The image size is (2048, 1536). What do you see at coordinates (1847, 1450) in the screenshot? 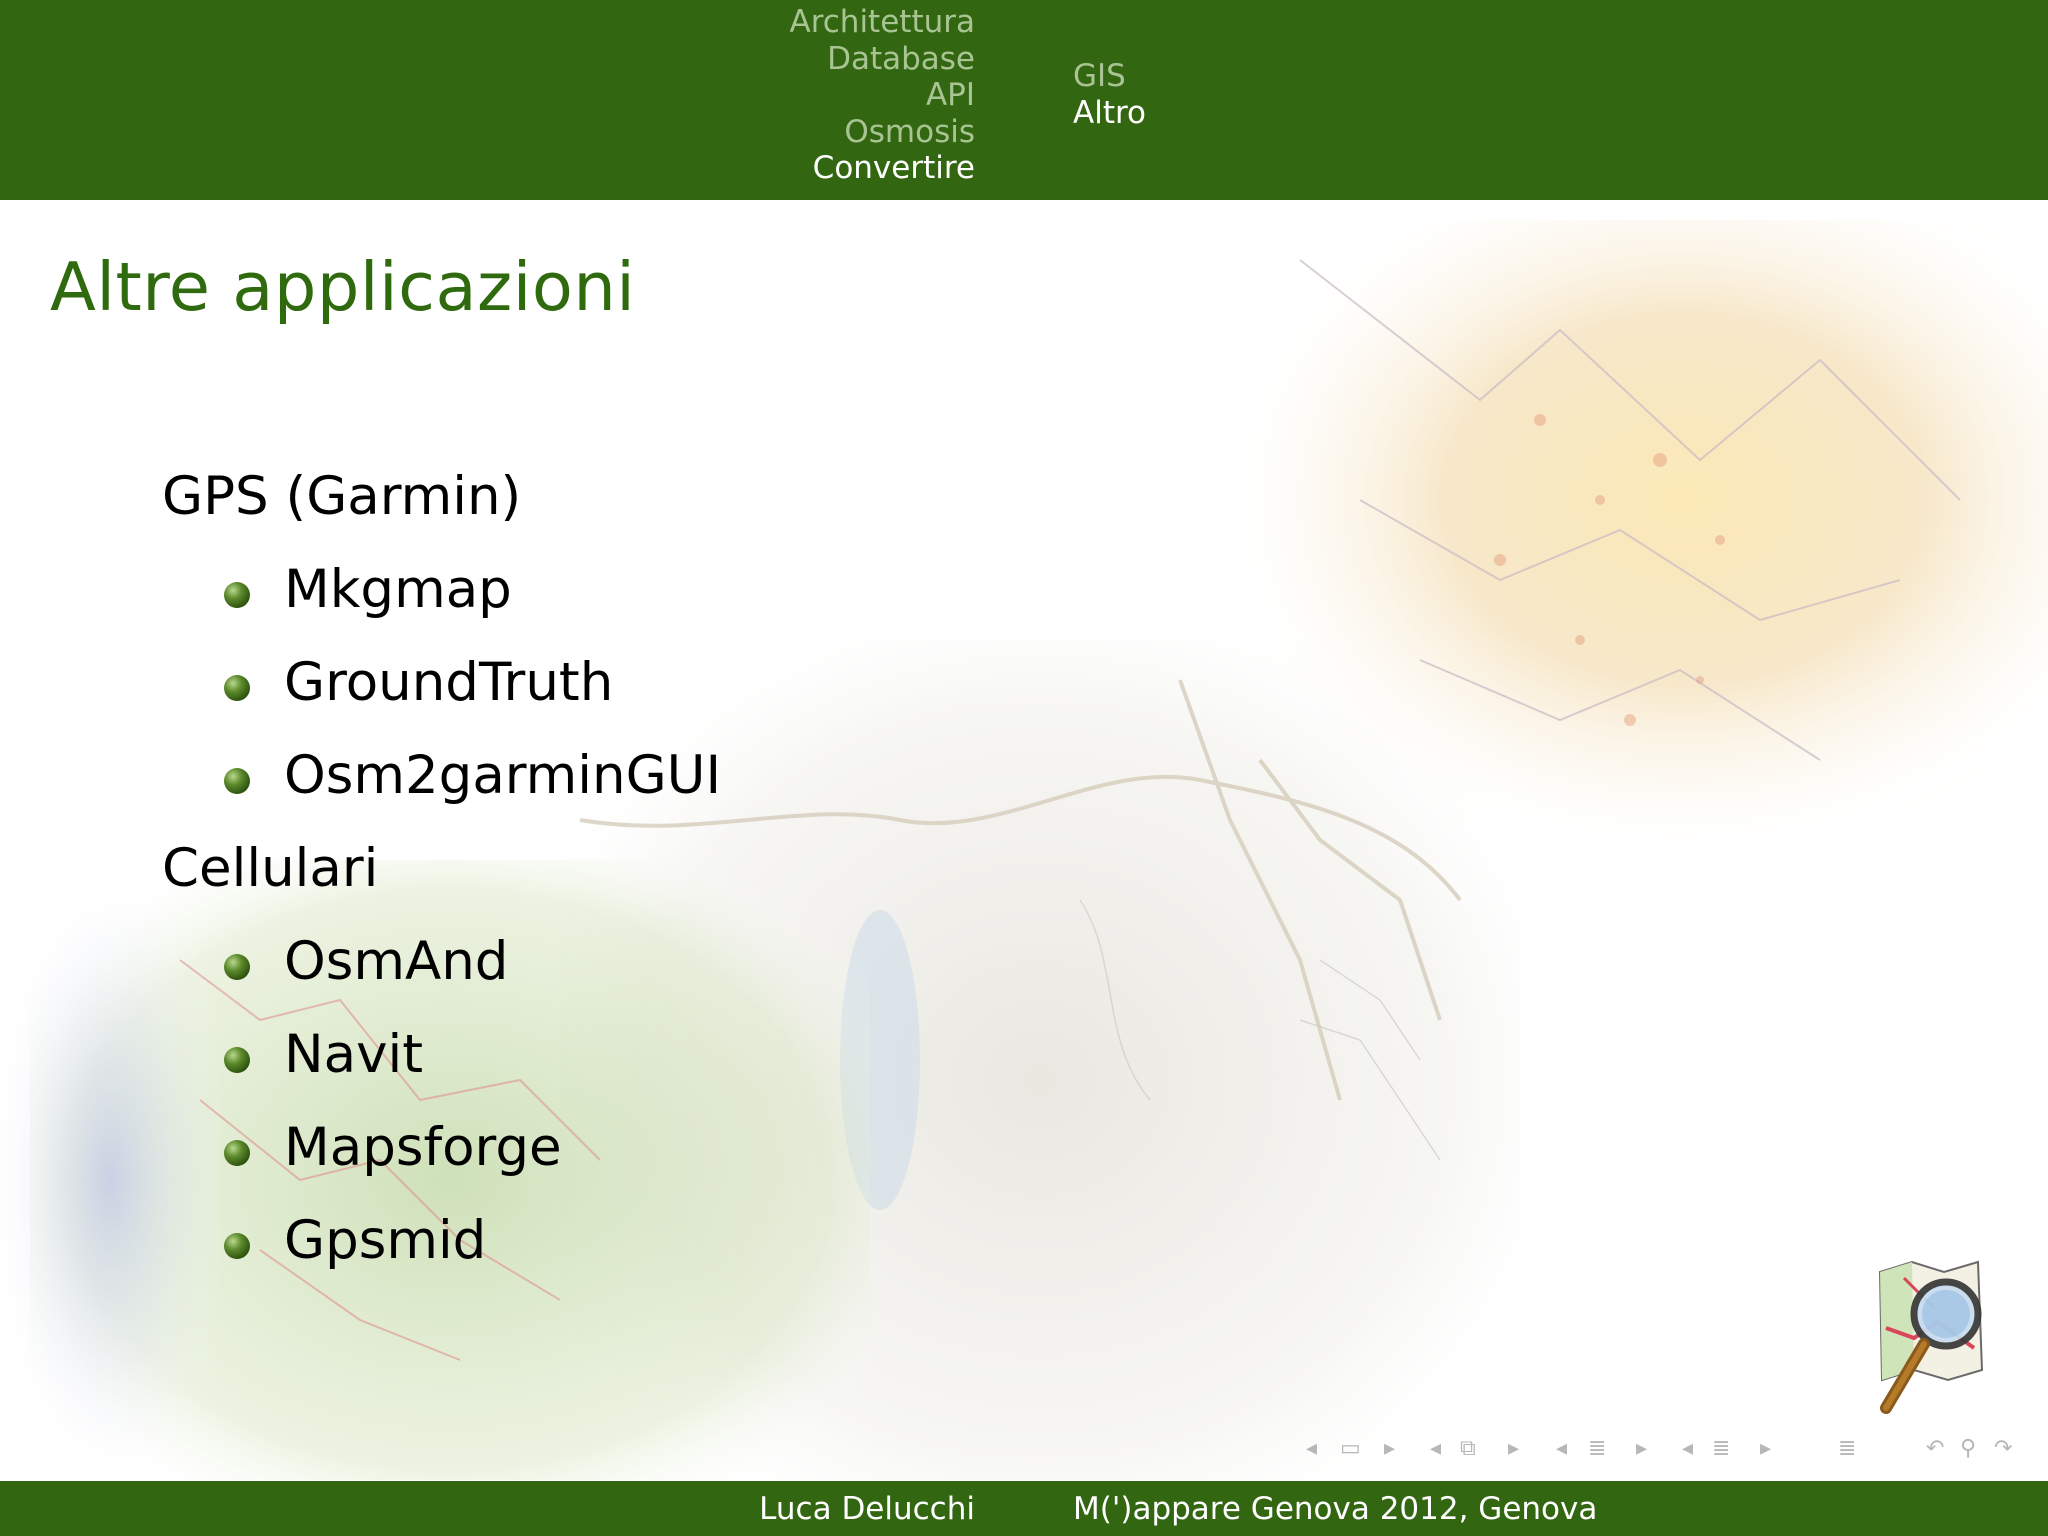
I see `document-icon: ≣` at bounding box center [1847, 1450].